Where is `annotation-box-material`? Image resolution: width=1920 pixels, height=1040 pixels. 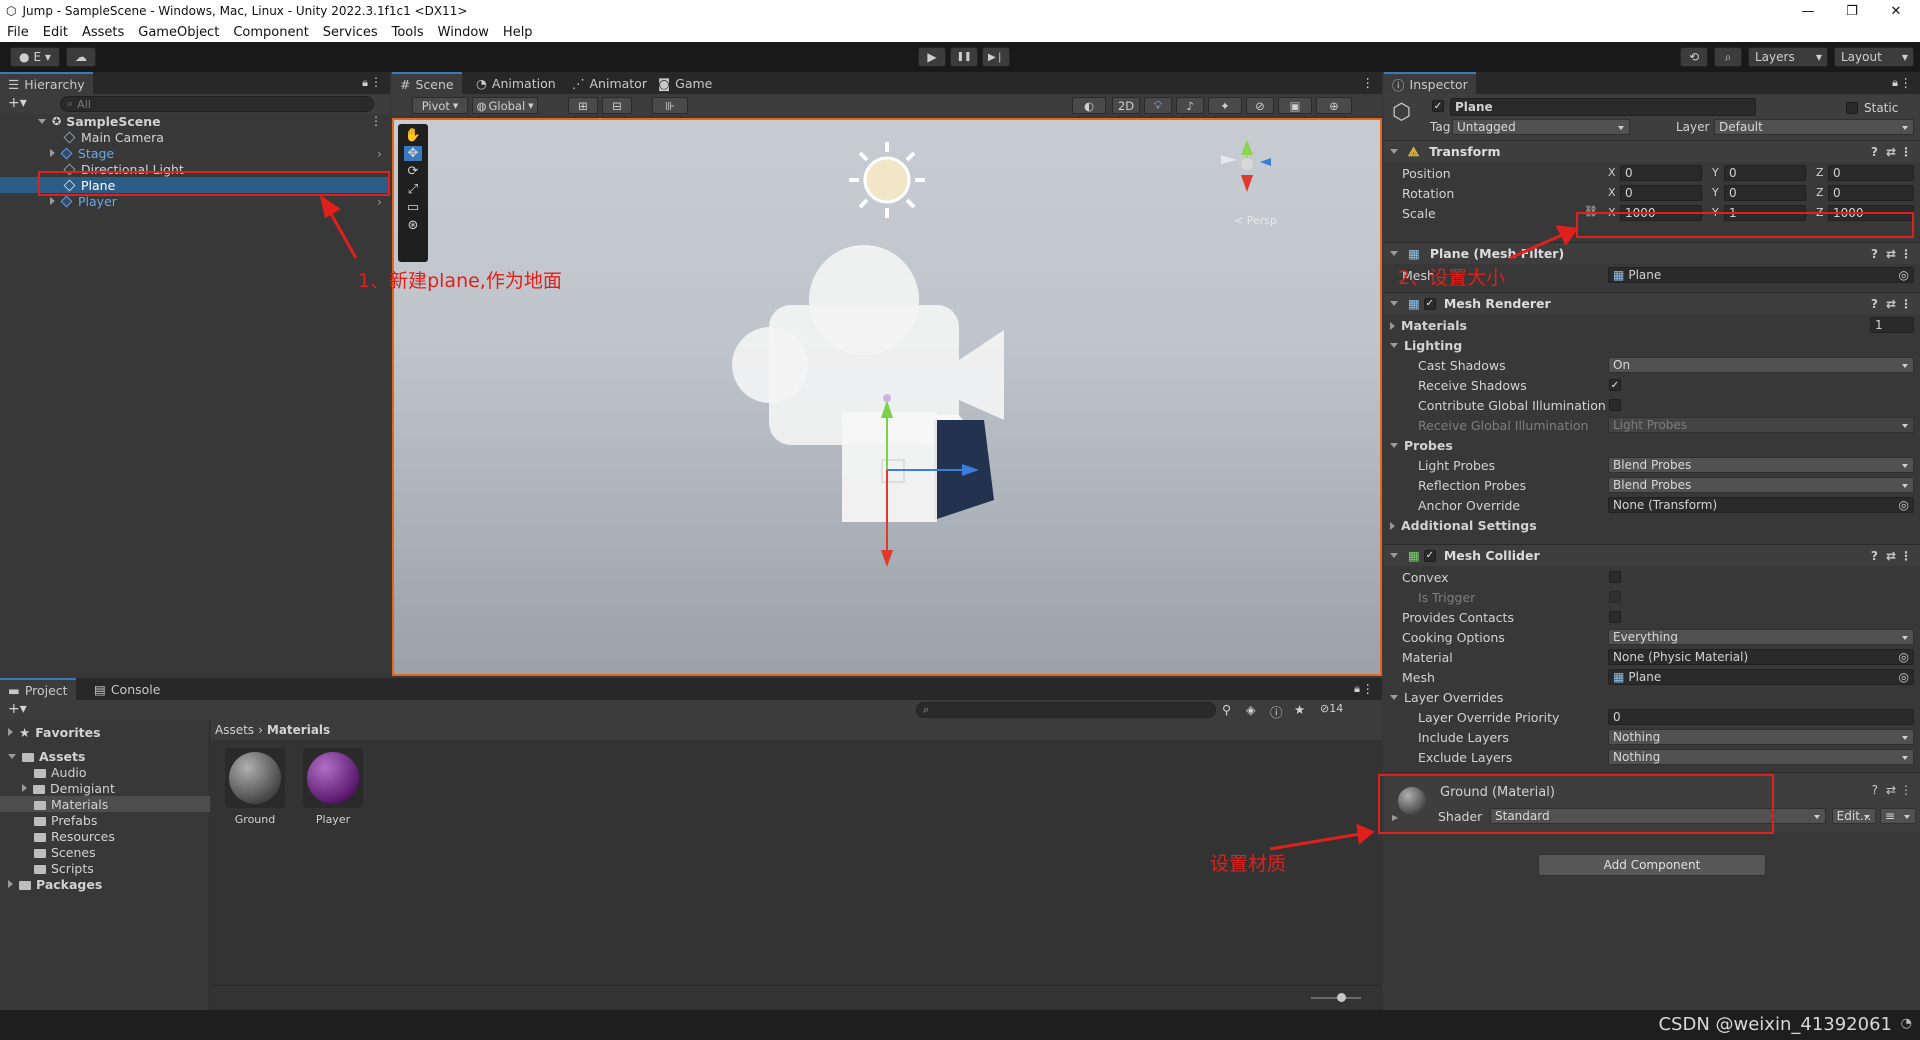 annotation-box-material is located at coordinates (1576, 804).